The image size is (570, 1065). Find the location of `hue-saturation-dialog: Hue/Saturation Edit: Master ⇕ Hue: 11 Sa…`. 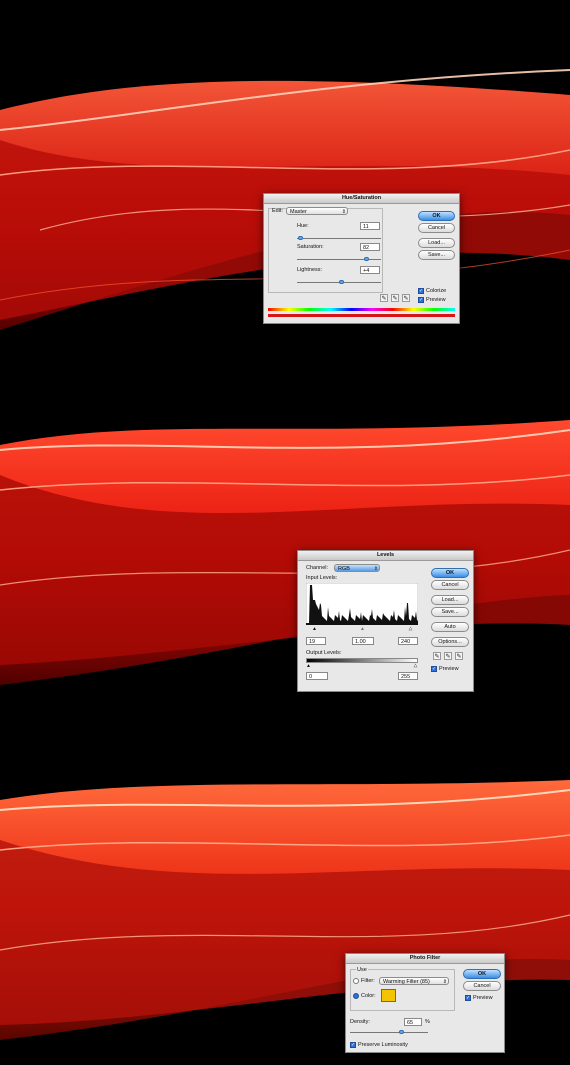

hue-saturation-dialog: Hue/Saturation Edit: Master ⇕ Hue: 11 Sa… is located at coordinates (361, 258).